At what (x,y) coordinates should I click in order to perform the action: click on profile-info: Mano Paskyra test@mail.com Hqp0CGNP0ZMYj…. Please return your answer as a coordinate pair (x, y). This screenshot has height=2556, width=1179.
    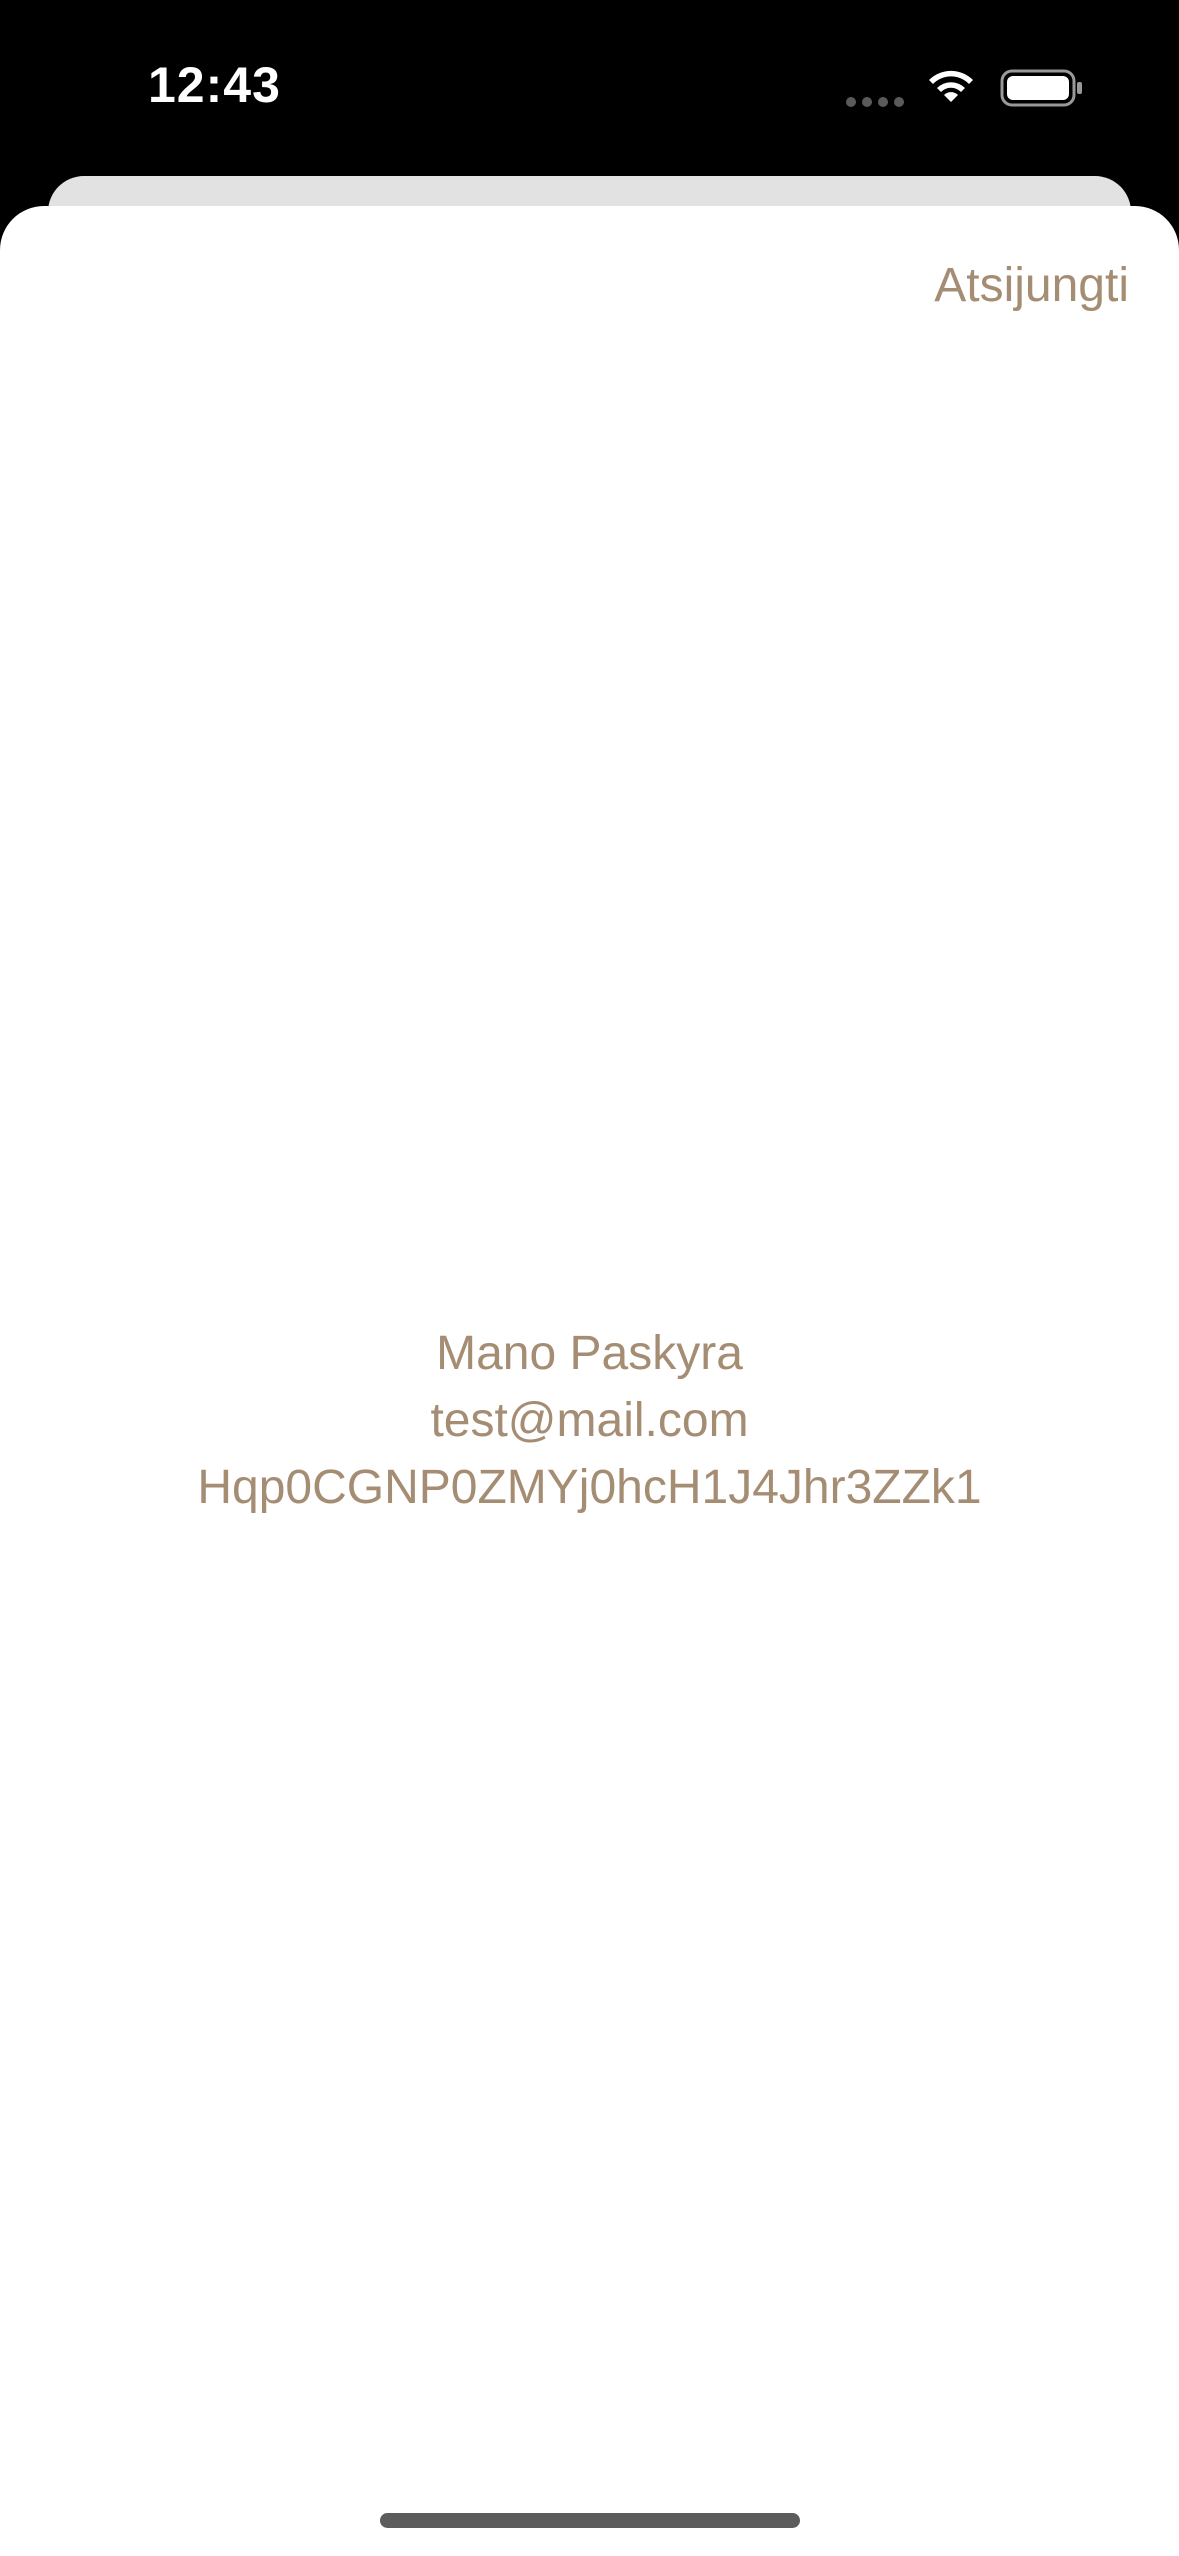
    Looking at the image, I should click on (589, 1420).